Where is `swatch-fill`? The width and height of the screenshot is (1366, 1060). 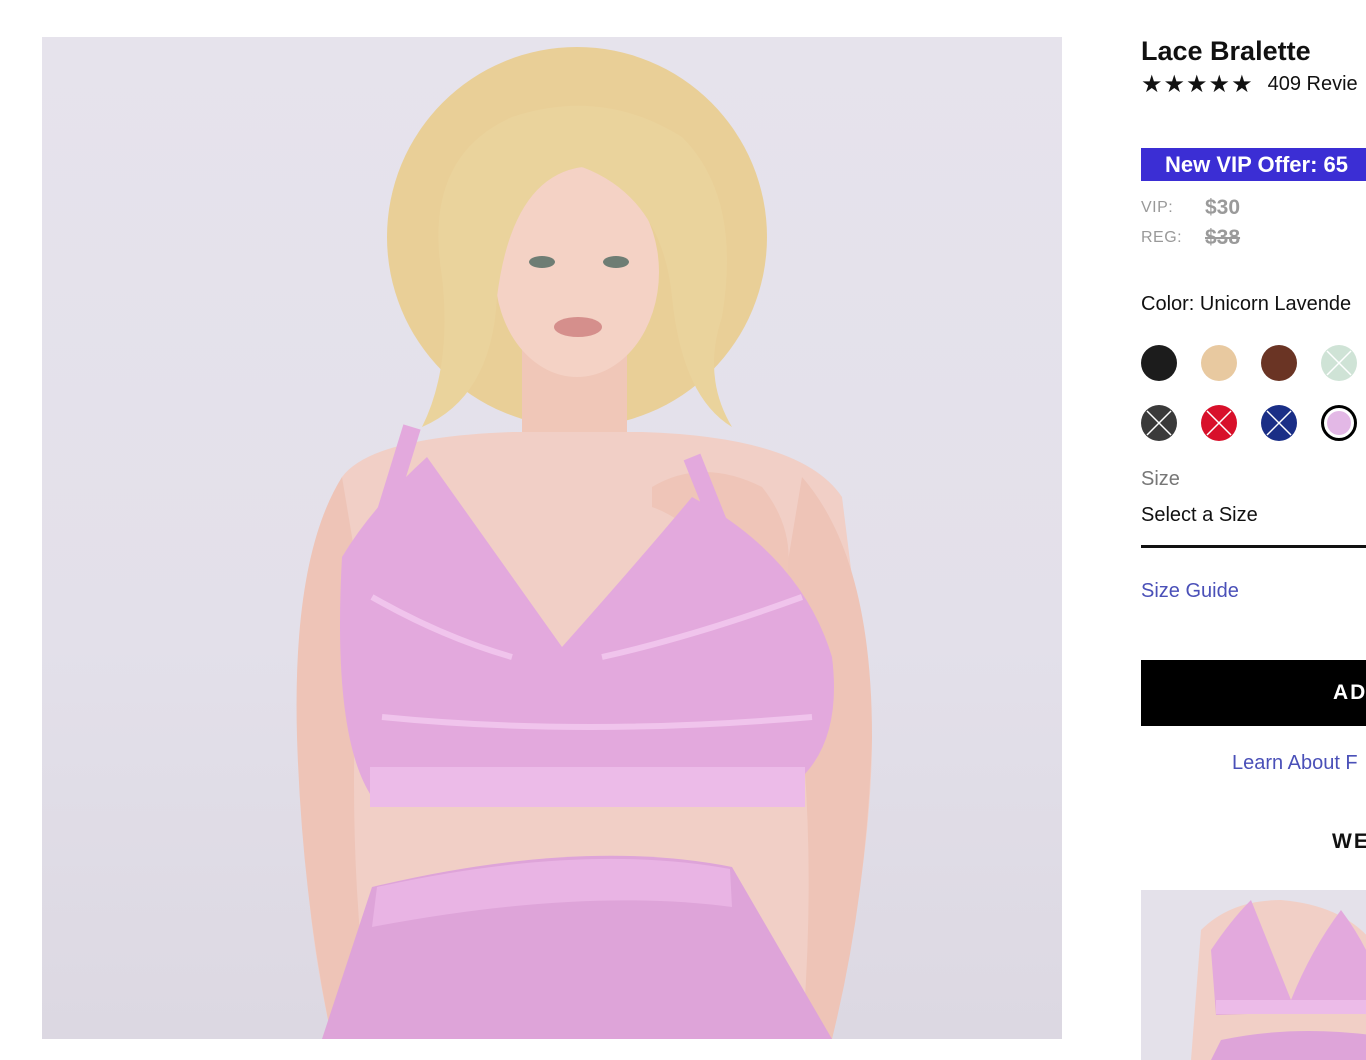
swatch-fill is located at coordinates (1339, 423).